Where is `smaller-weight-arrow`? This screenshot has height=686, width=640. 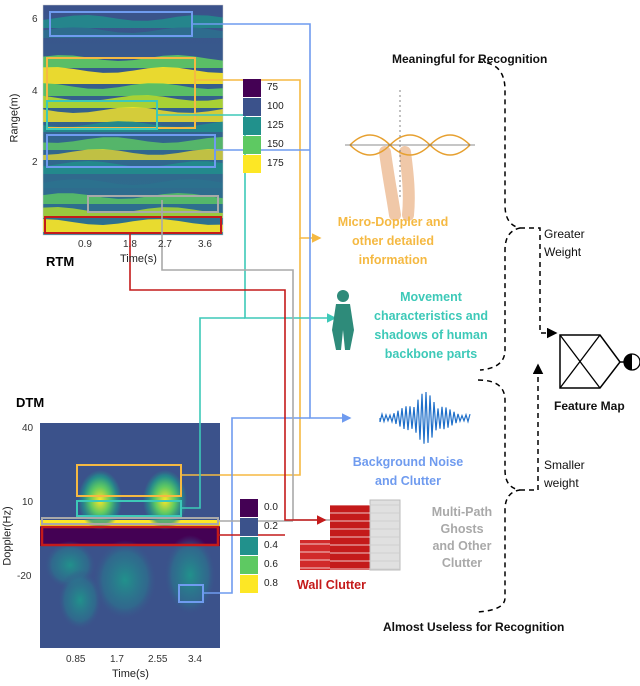
smaller-weight-arrow is located at coordinates (532, 427).